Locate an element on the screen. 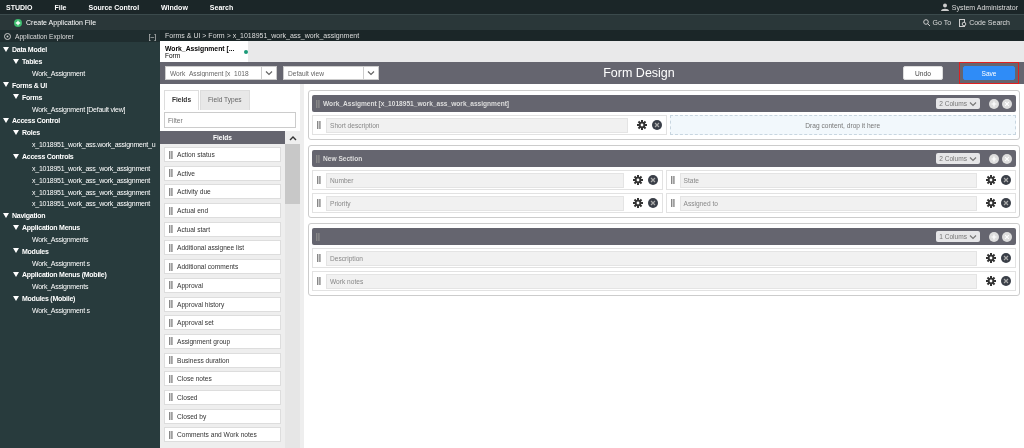 This screenshot has width=1024, height=448. search-icon is located at coordinates (926, 22).